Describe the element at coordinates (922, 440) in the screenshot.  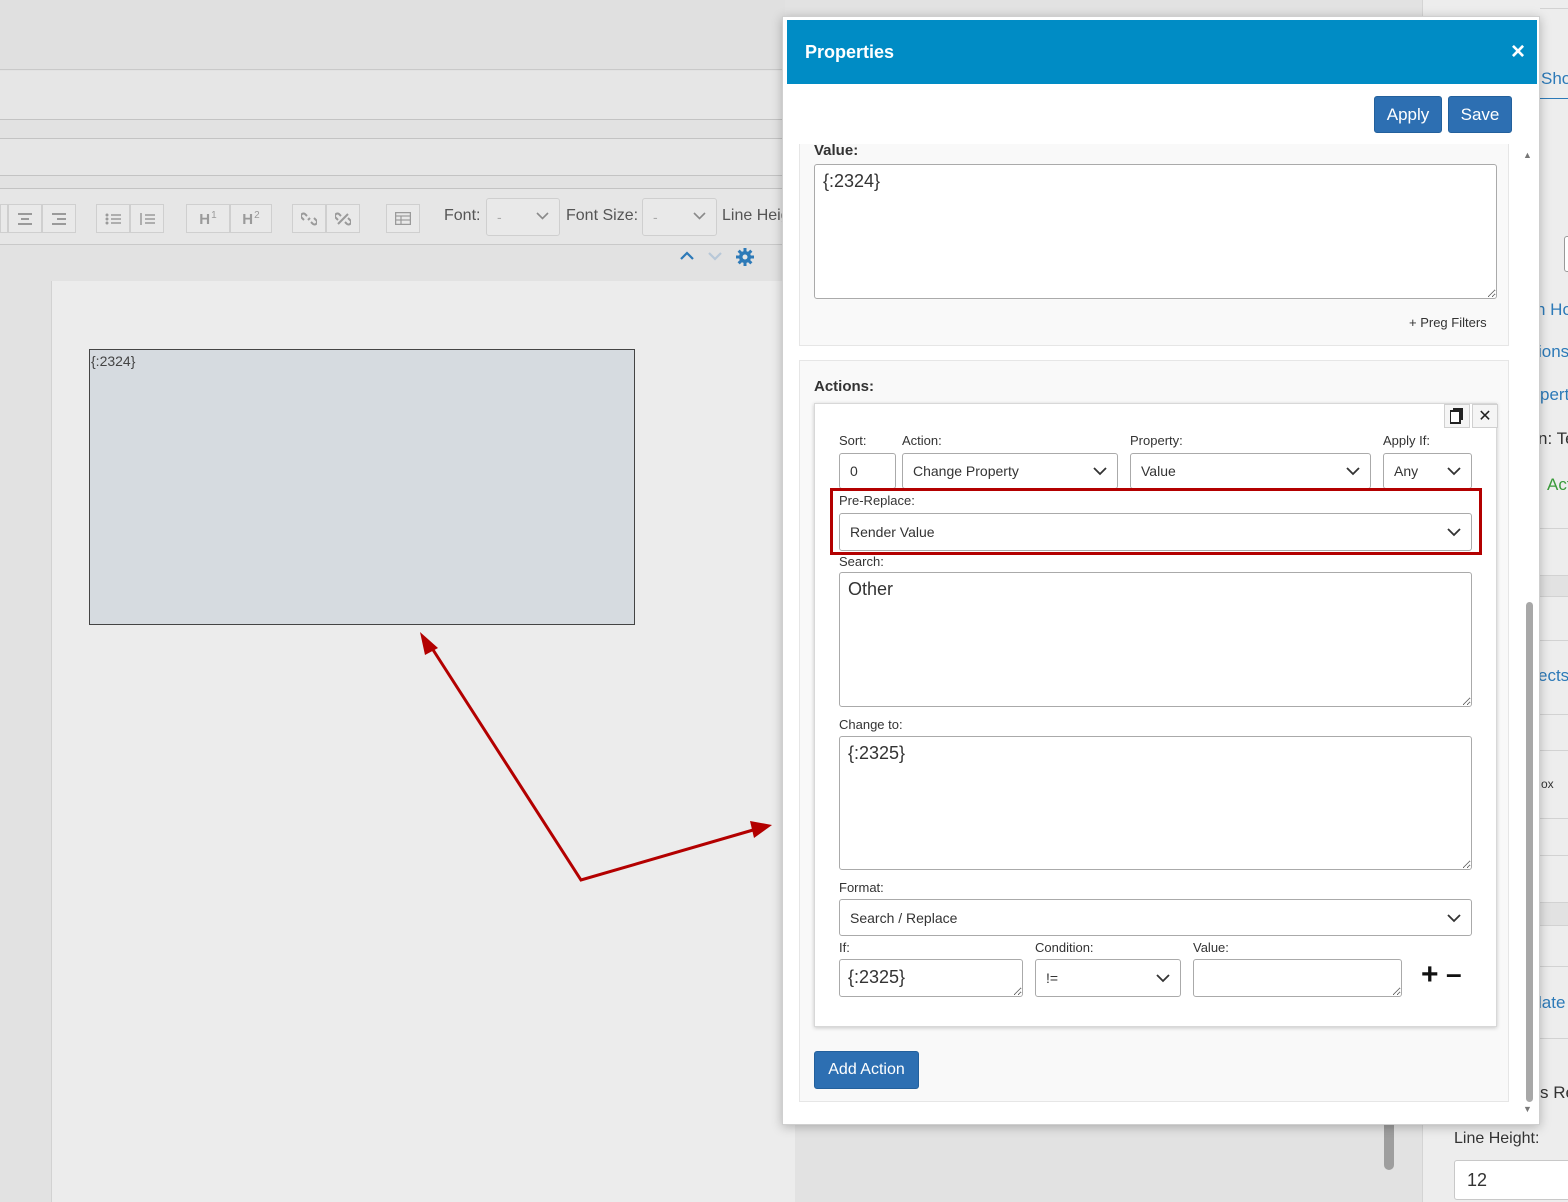
I see `action-label: Action:` at that location.